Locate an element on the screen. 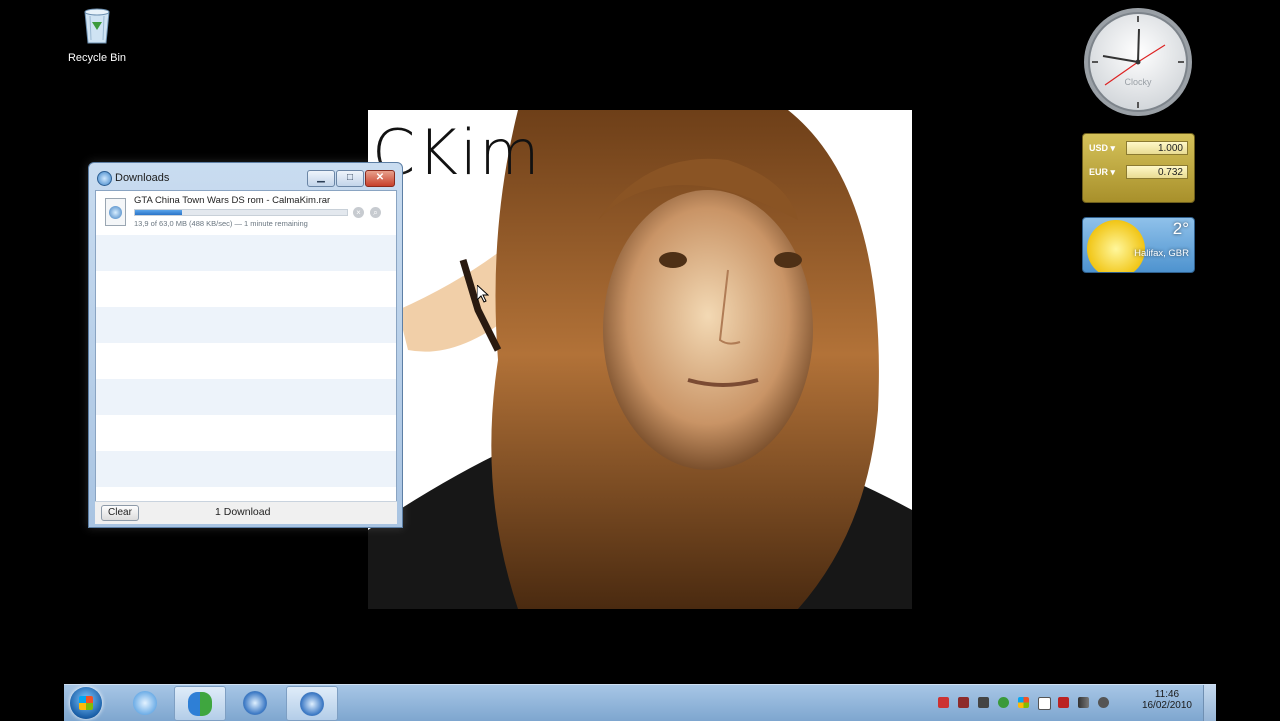 Image resolution: width=1280 pixels, height=721 pixels. window-title: Downloads is located at coordinates (142, 178).